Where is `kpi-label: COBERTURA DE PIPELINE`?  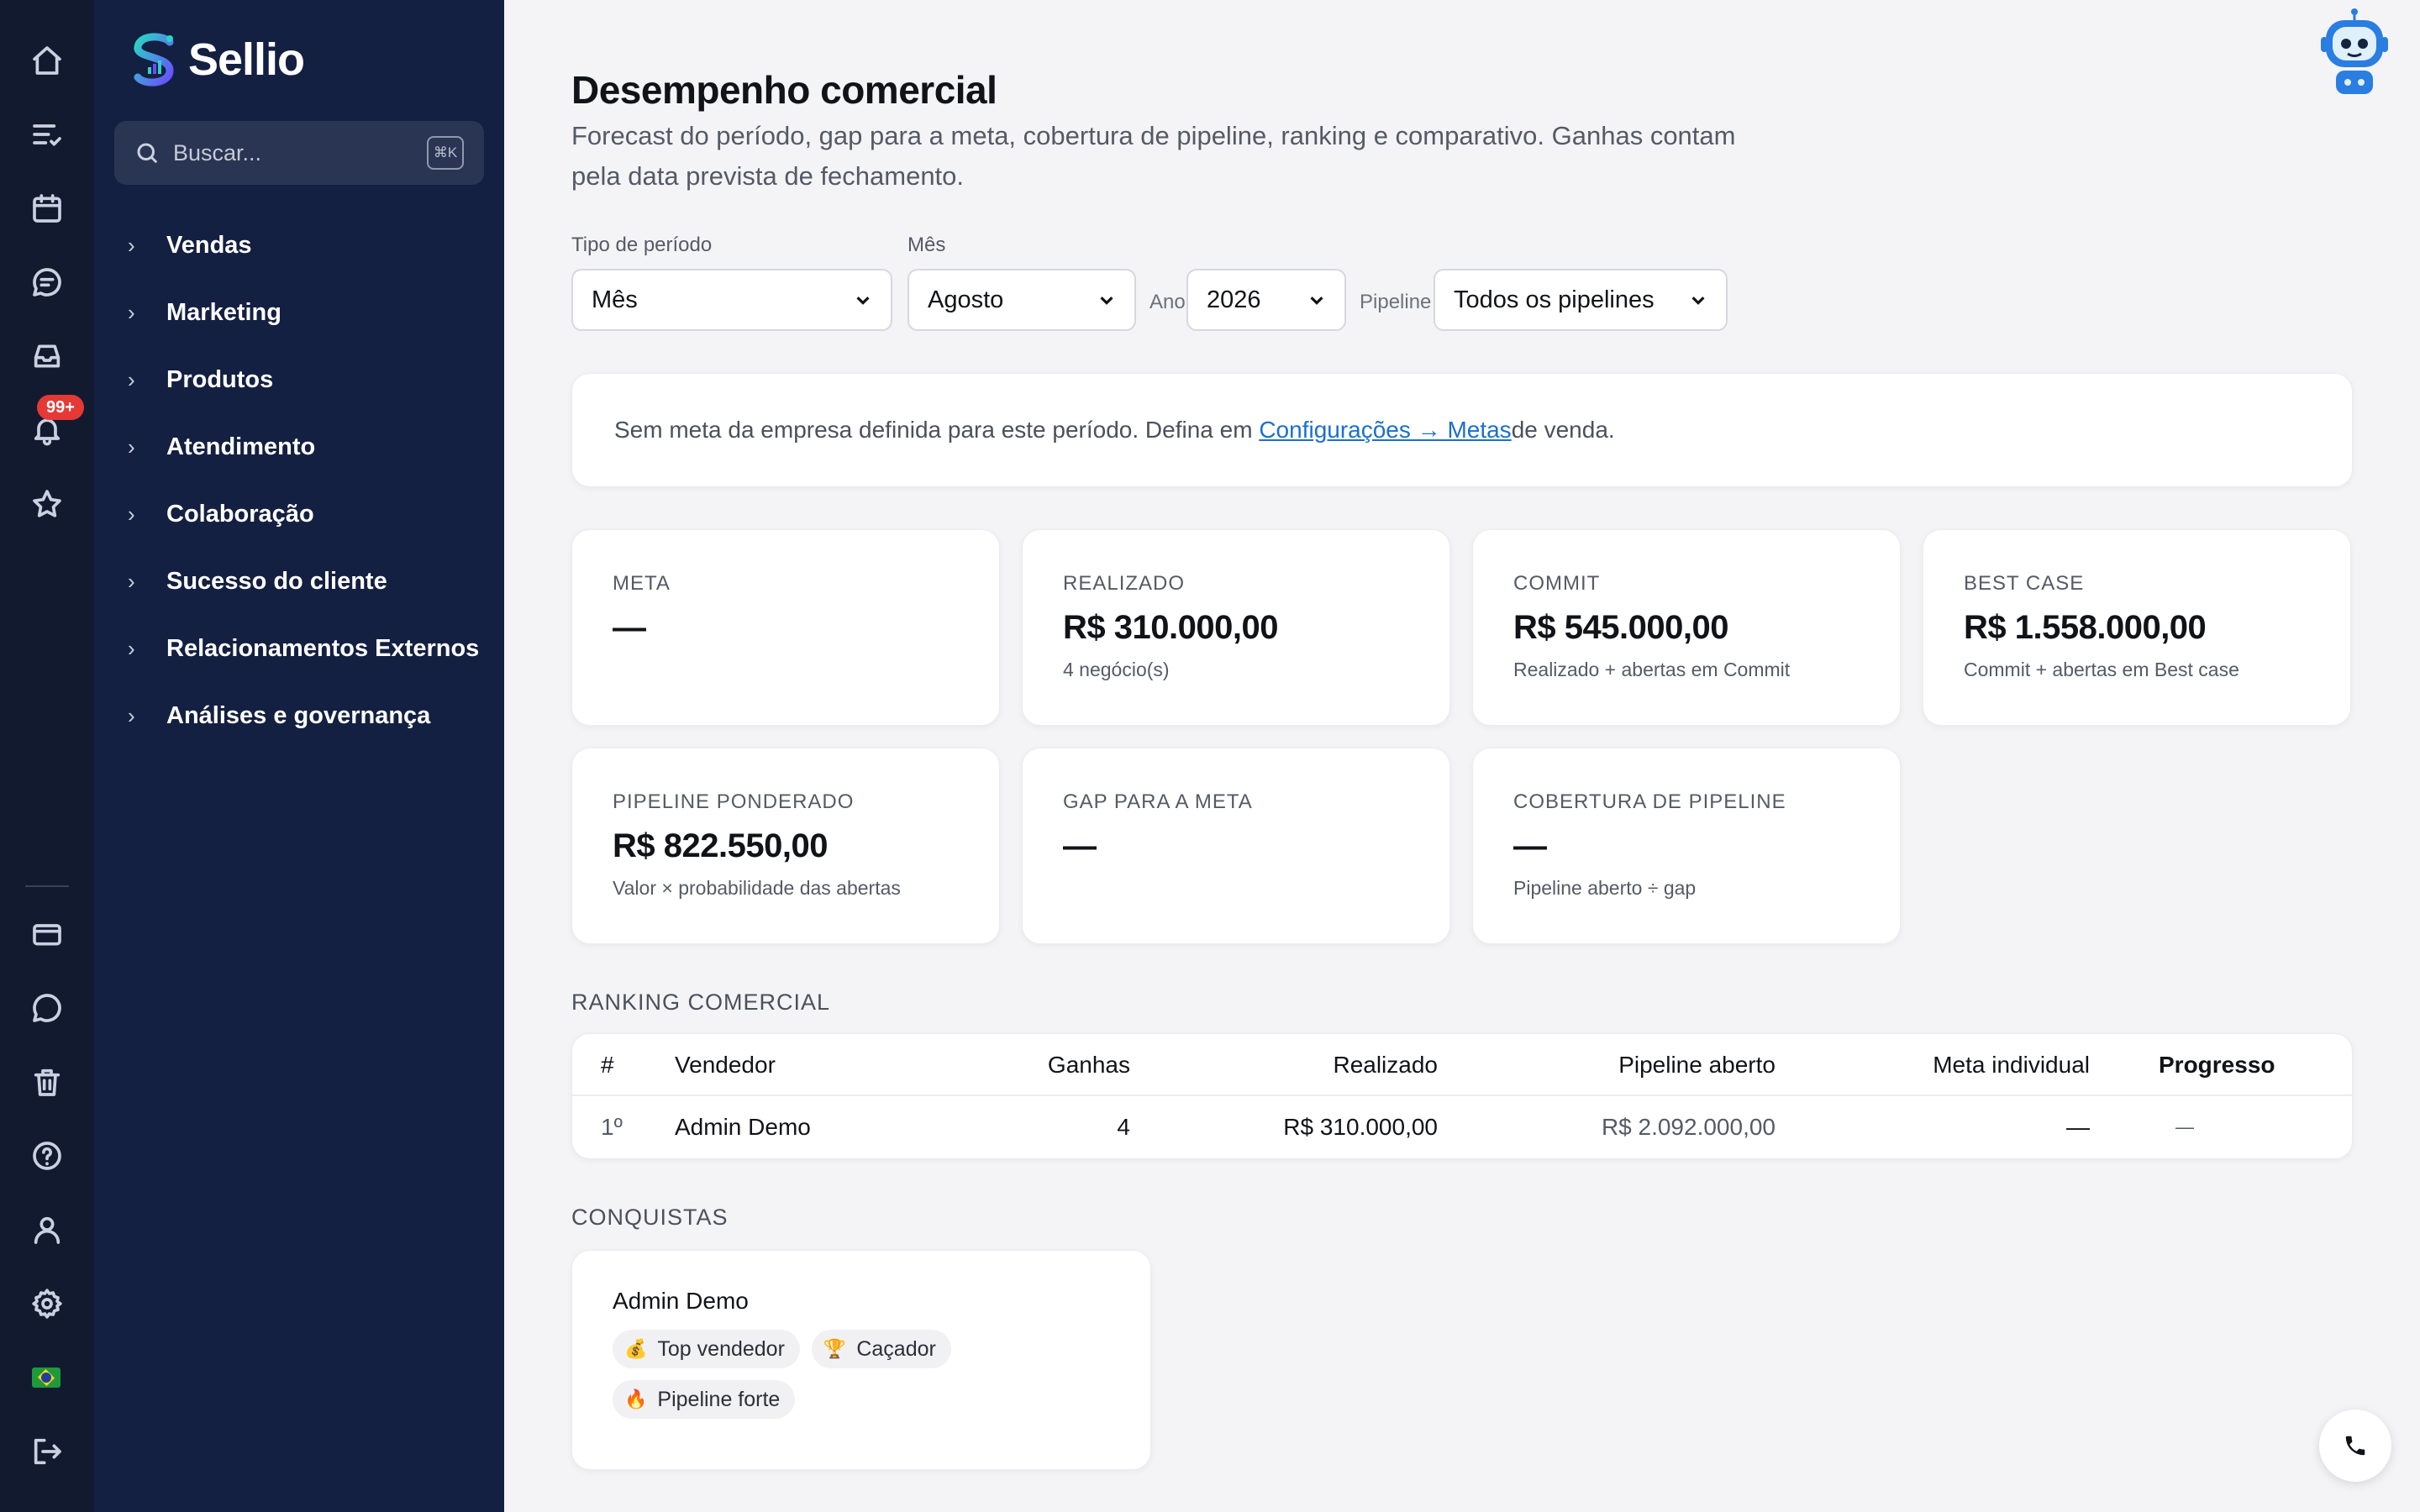
kpi-label: COBERTURA DE PIPELINE is located at coordinates (1650, 801).